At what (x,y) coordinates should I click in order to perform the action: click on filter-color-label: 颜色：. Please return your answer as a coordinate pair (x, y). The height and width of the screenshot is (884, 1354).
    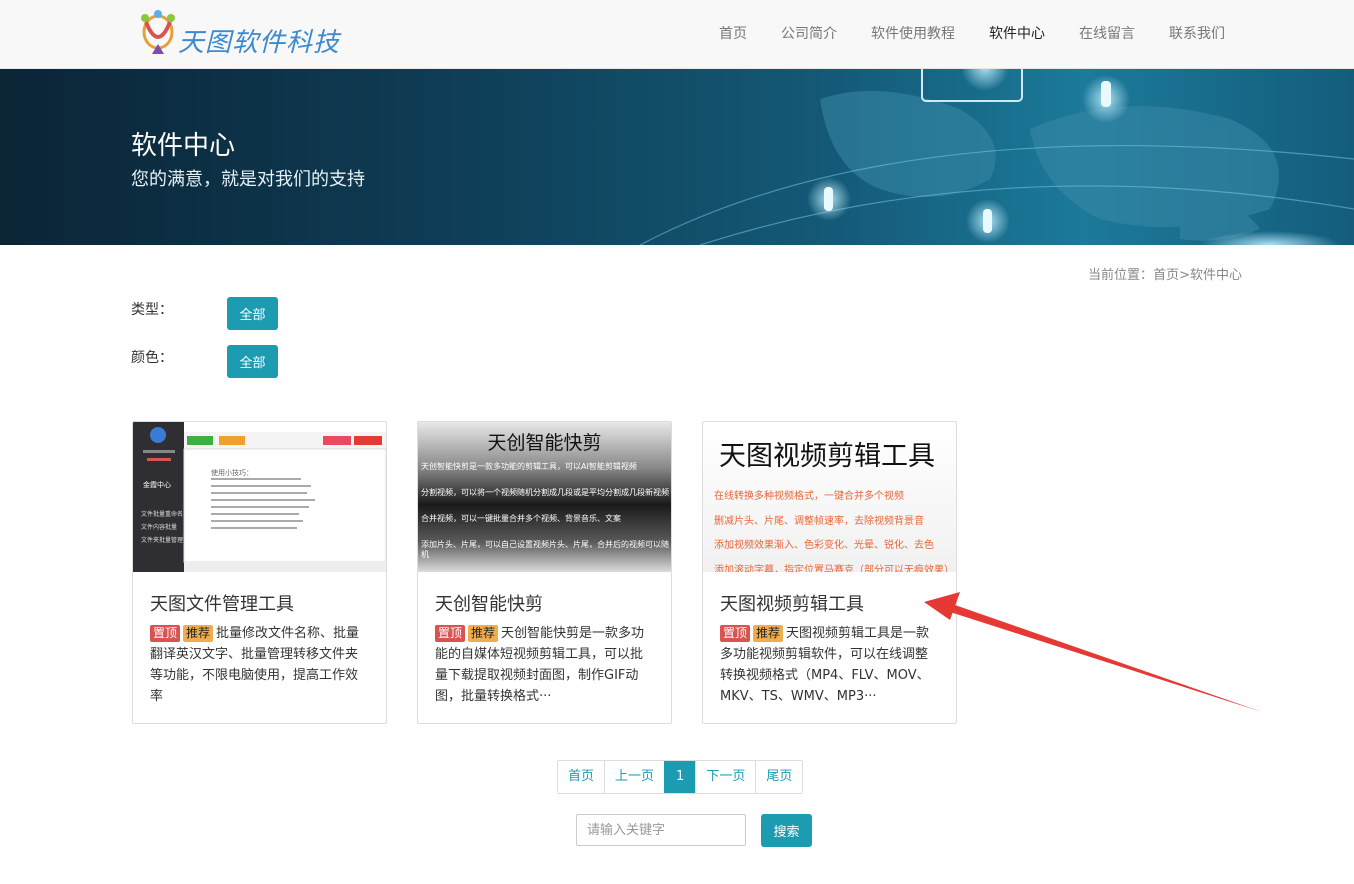
    Looking at the image, I should click on (152, 358).